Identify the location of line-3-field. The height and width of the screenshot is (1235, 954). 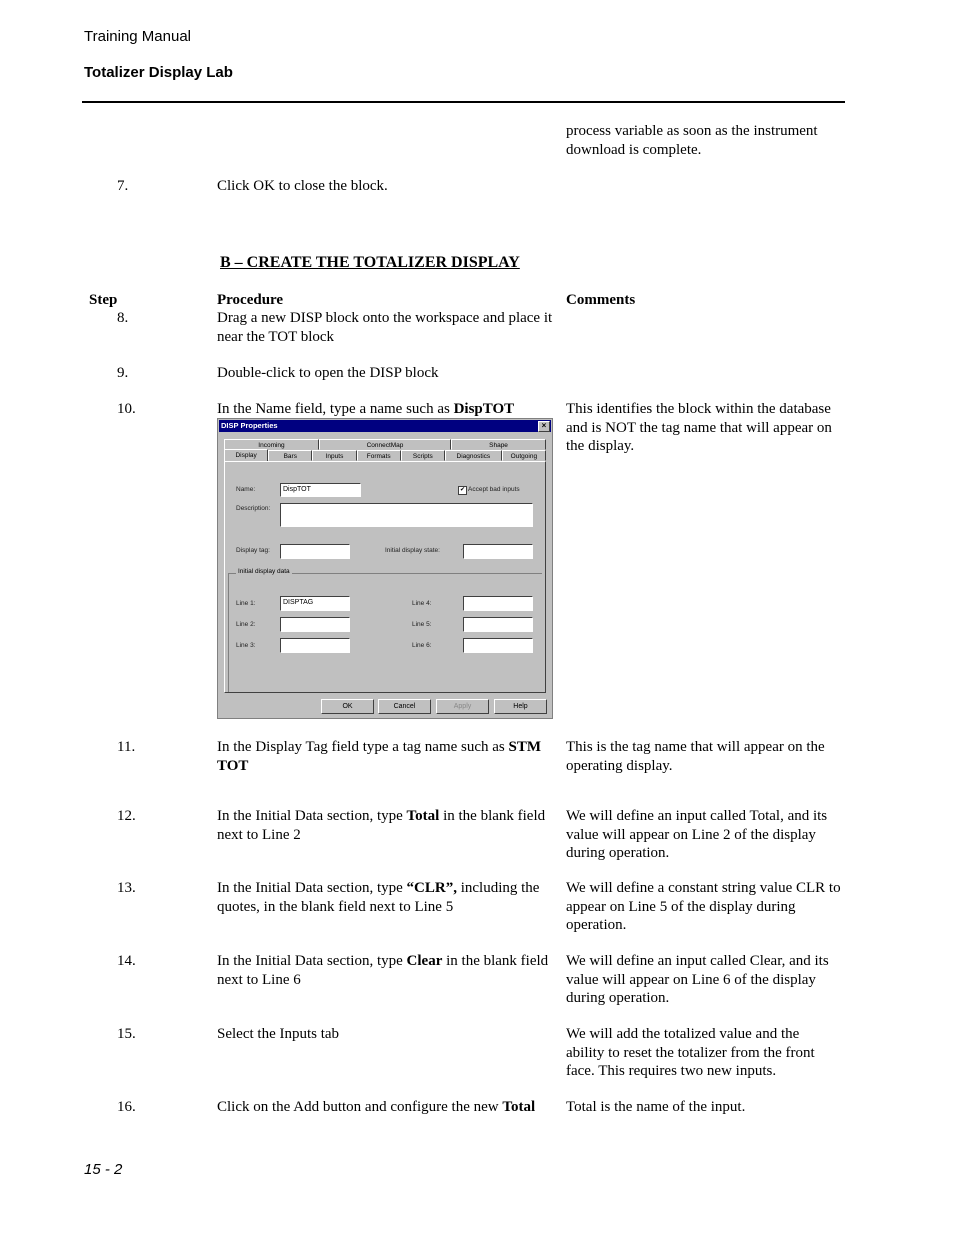
(315, 645).